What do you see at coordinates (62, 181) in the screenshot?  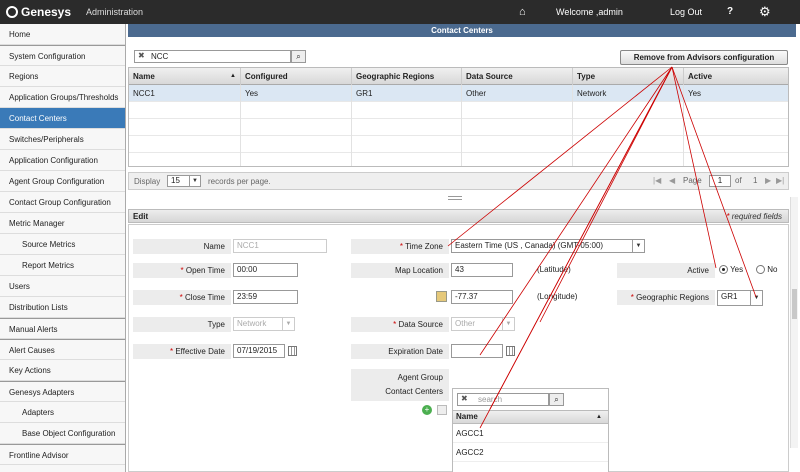 I see `sidebar-item-agent-group-configuration: Agent Group Configuration` at bounding box center [62, 181].